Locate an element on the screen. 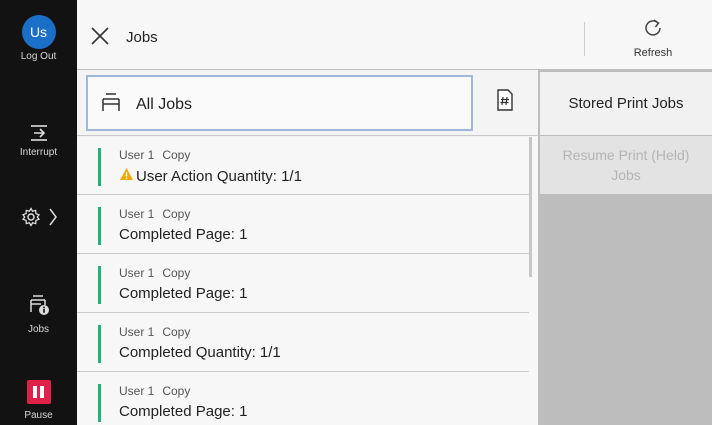  printer-stack-icon is located at coordinates (111, 104).